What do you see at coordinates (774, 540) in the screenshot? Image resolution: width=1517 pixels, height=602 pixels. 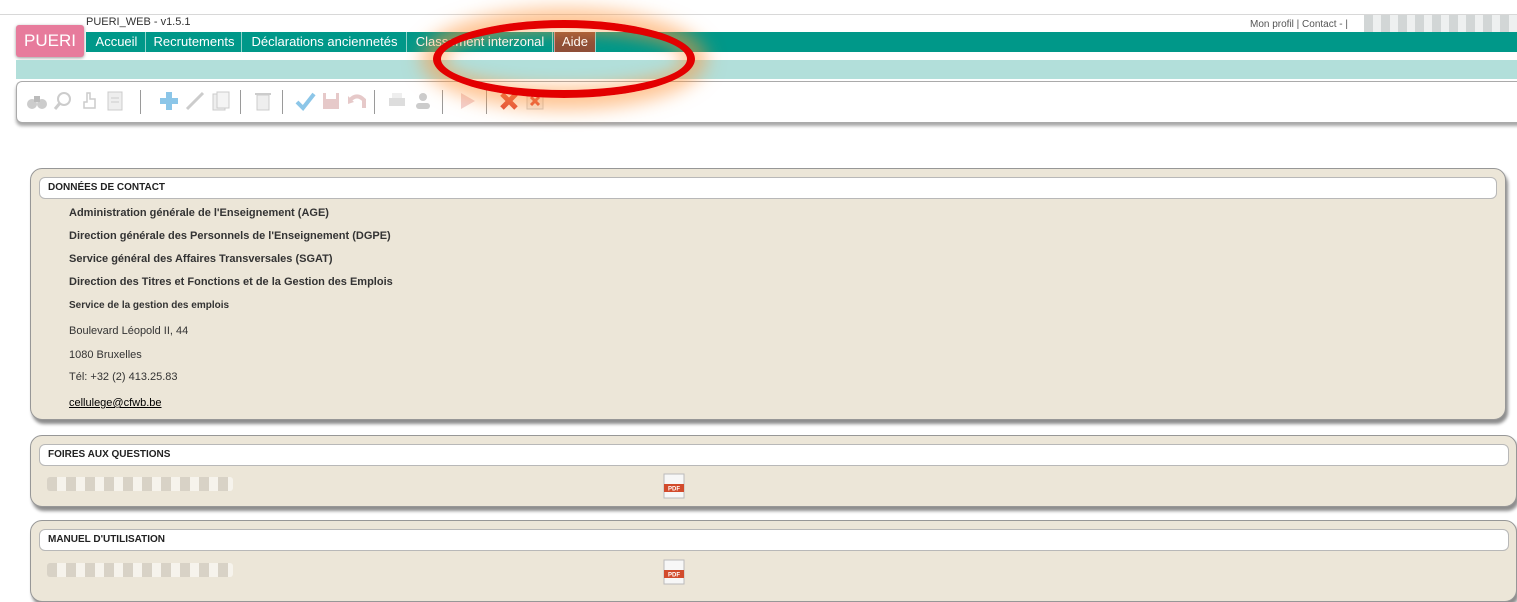 I see `manual-panel-title: MANUEL D'UTILISATION` at bounding box center [774, 540].